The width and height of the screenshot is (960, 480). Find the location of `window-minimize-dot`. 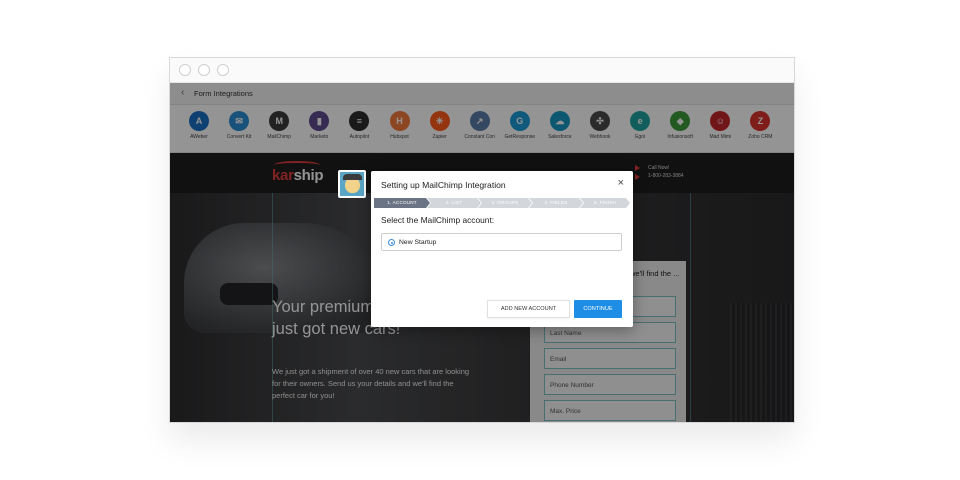

window-minimize-dot is located at coordinates (204, 70).